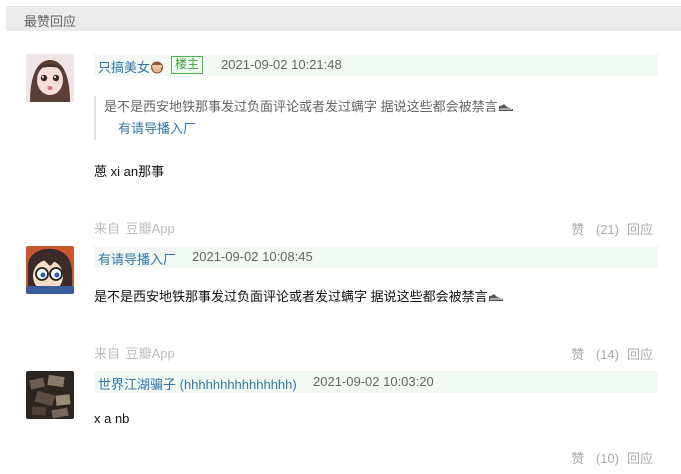 This screenshot has width=681, height=474. I want to click on comment-text: 蒽 xi an那事, so click(129, 171).